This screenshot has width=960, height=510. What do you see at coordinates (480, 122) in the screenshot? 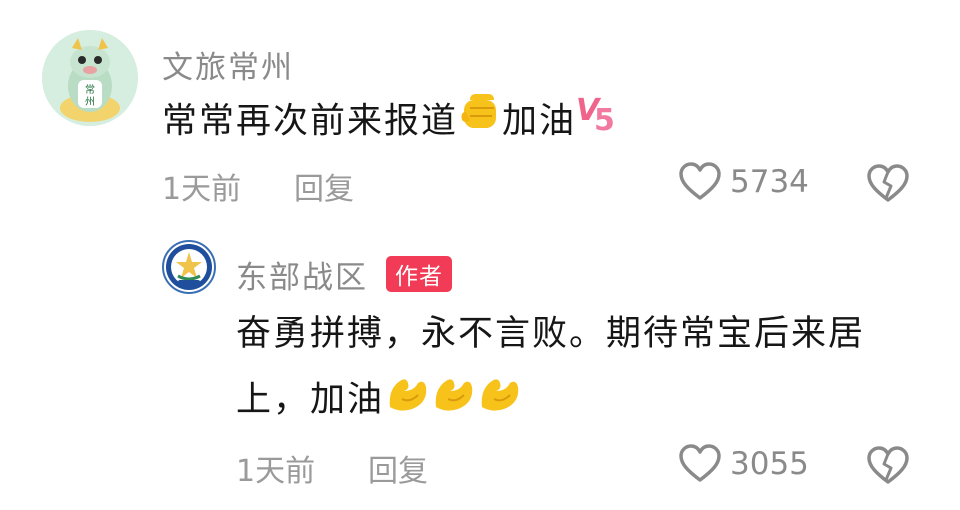
I see `fist-emoji-icon` at bounding box center [480, 122].